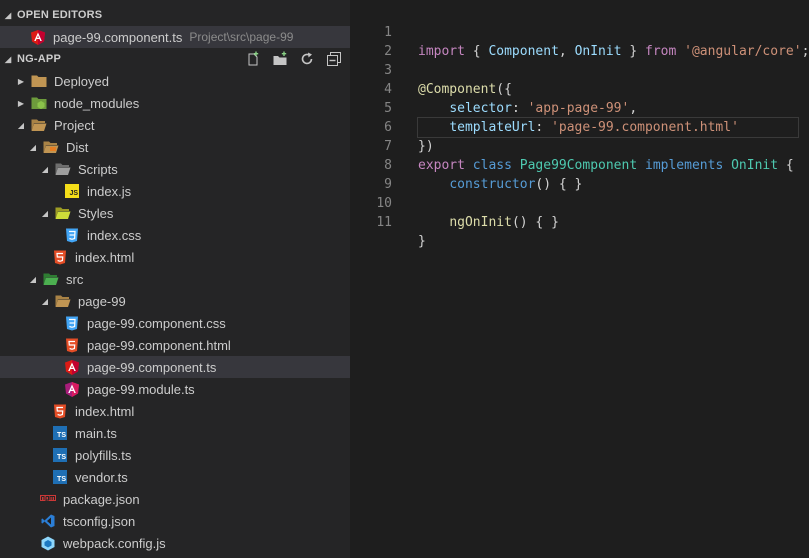  What do you see at coordinates (175, 59) in the screenshot?
I see `workspace-header: ◢ NG-APP` at bounding box center [175, 59].